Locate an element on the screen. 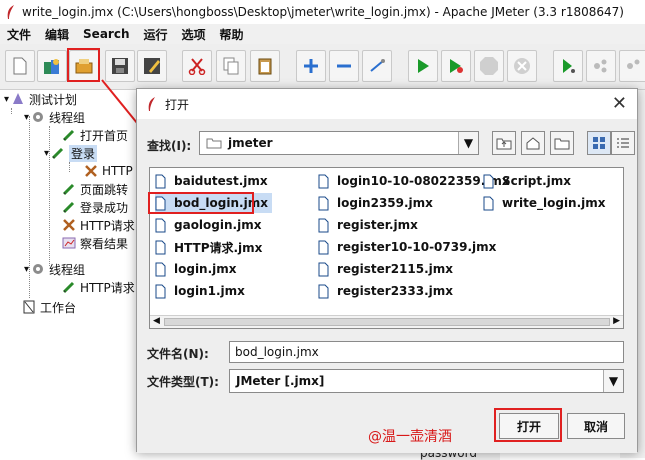 The width and height of the screenshot is (645, 460). list-view-icon is located at coordinates (599, 143).